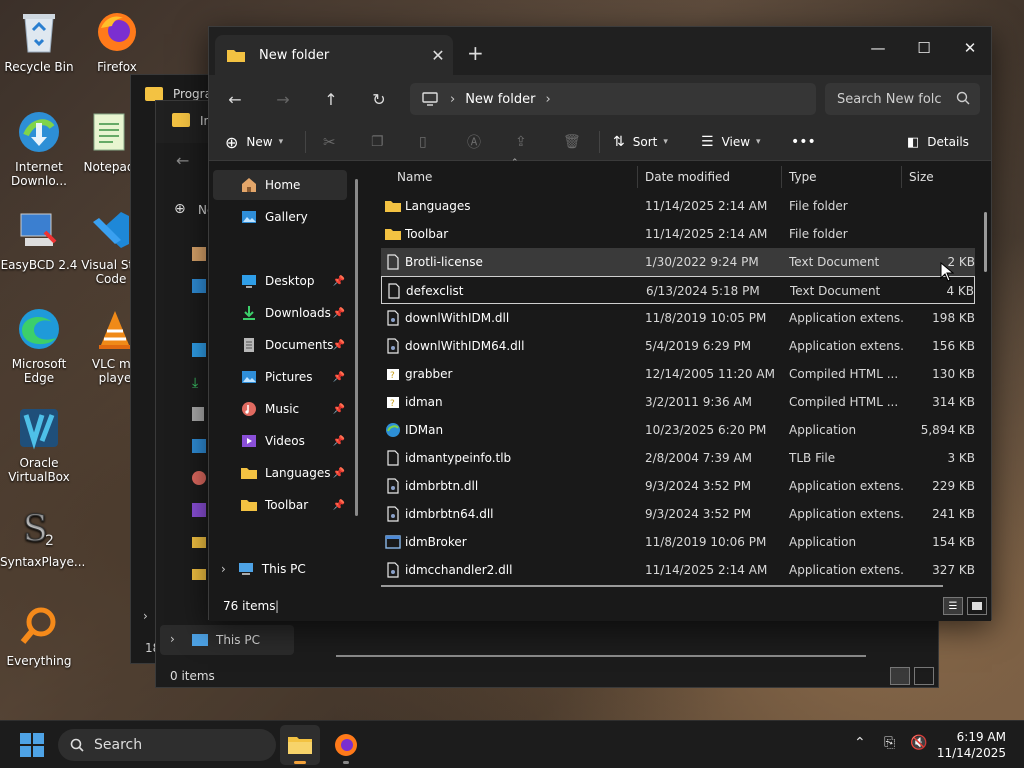 The image size is (1024, 768). What do you see at coordinates (280, 313) in the screenshot?
I see `sidebar-item-downloads: Downloads 📌` at bounding box center [280, 313].